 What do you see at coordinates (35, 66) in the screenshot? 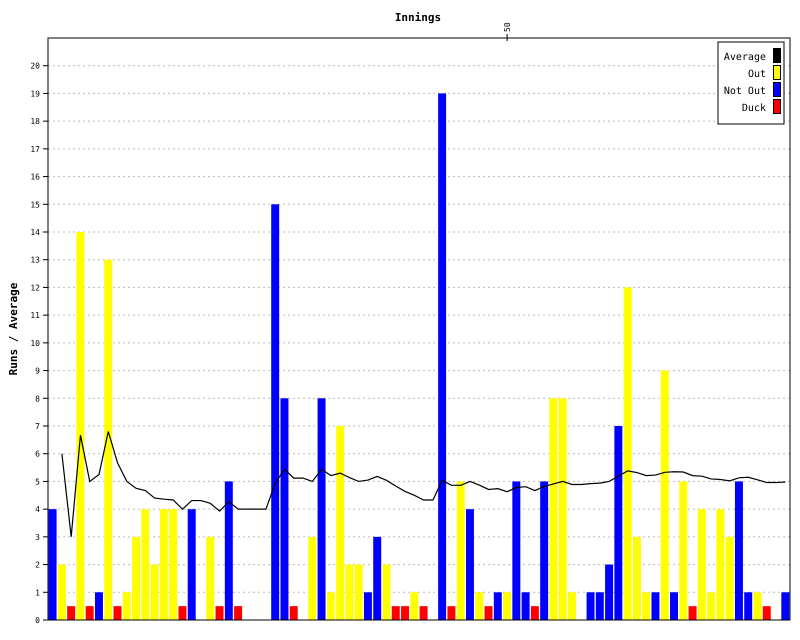
I see `y-tick-label: 20` at bounding box center [35, 66].